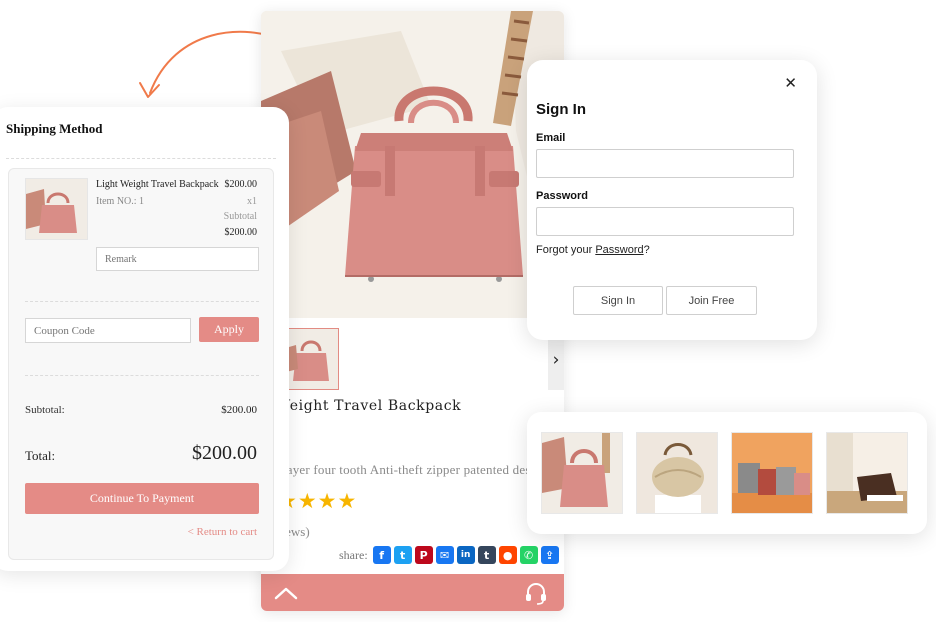 The image size is (936, 622). Describe the element at coordinates (239, 410) in the screenshot. I see `subtotal-value: $200.00` at that location.